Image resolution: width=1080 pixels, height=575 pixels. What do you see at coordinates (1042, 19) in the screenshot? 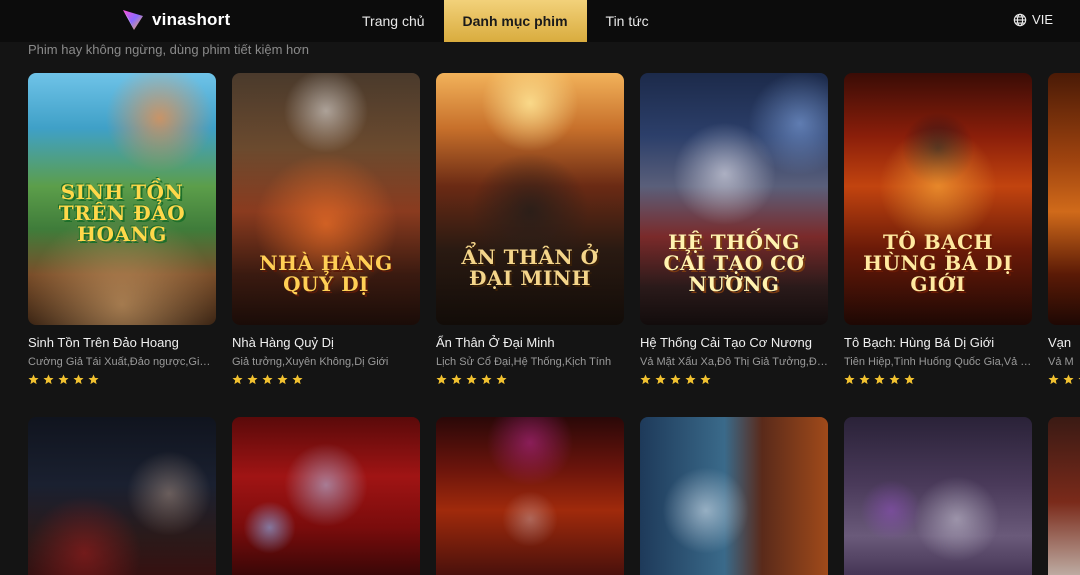
I see `language-label: VIE` at bounding box center [1042, 19].